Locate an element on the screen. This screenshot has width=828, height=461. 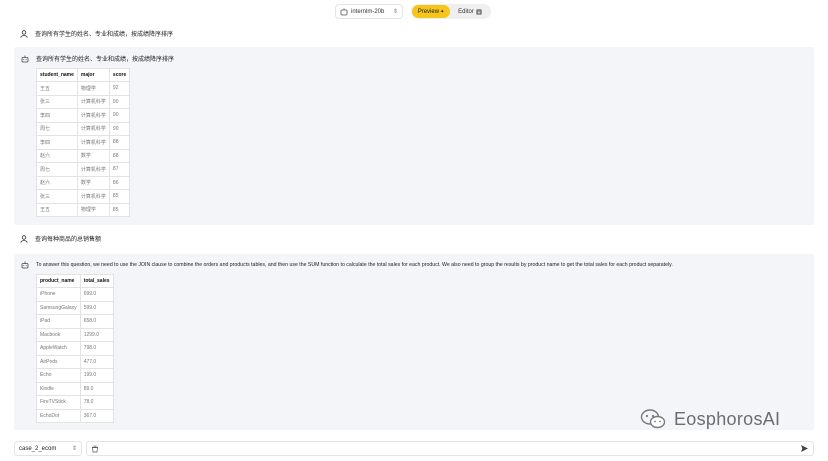
user-message-text: 查询每种商品的总销售额 is located at coordinates (68, 240).